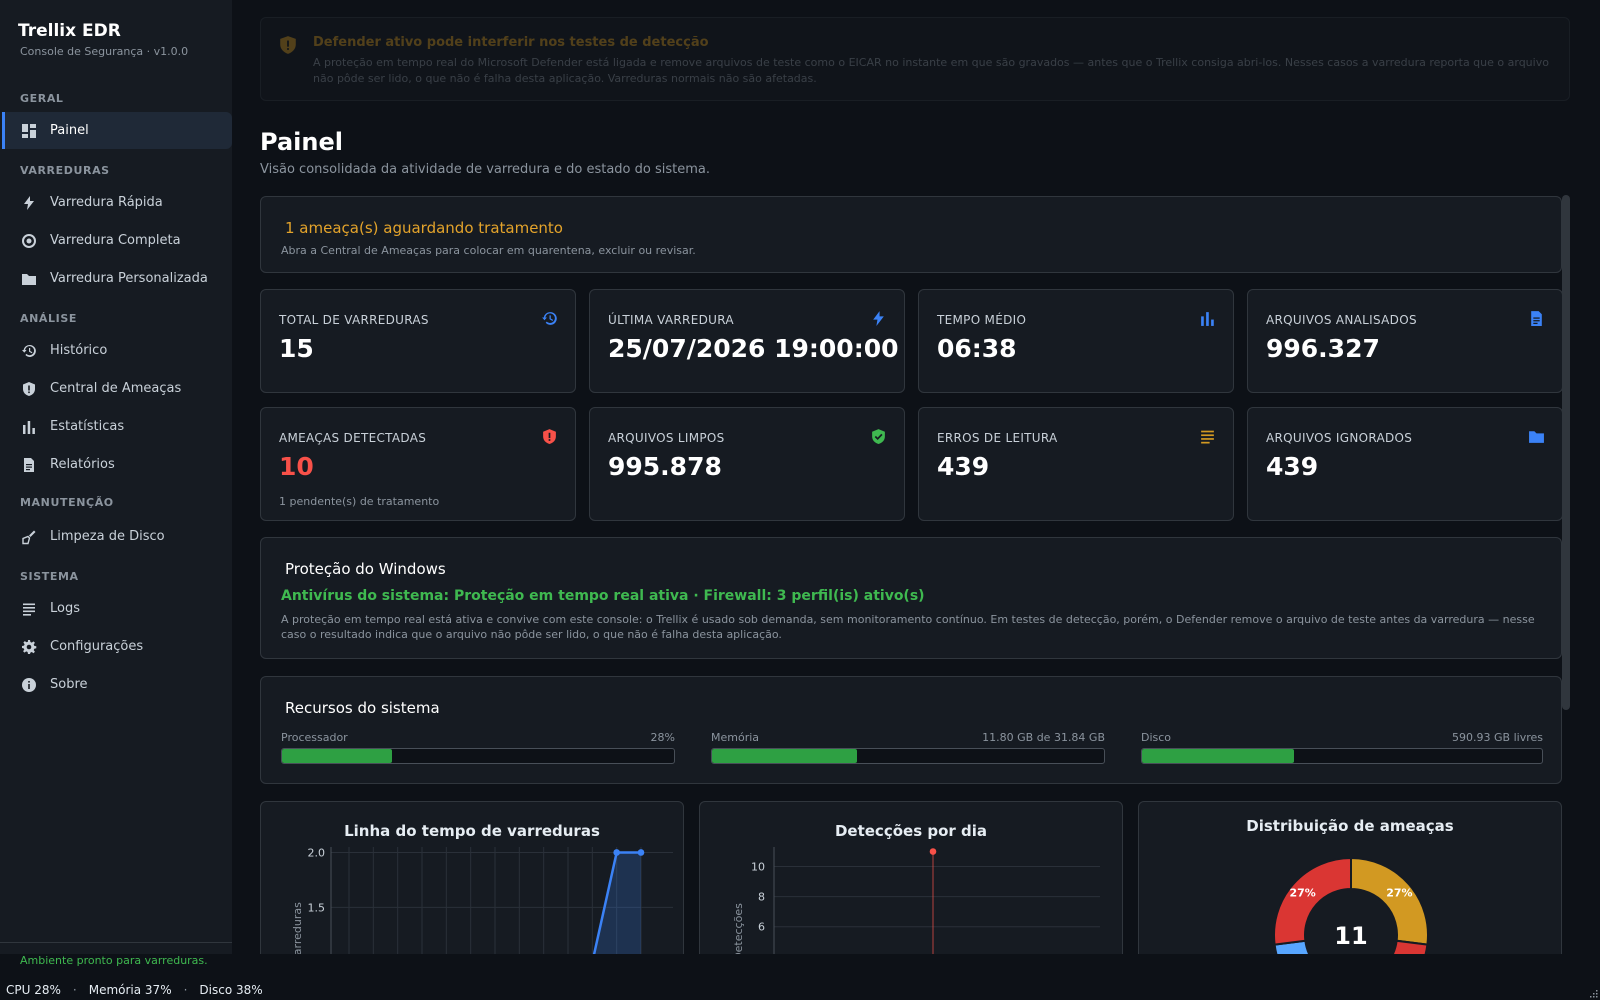  What do you see at coordinates (916, 900) in the screenshot?
I see `detections-chart: 6 8 10 Detecções` at bounding box center [916, 900].